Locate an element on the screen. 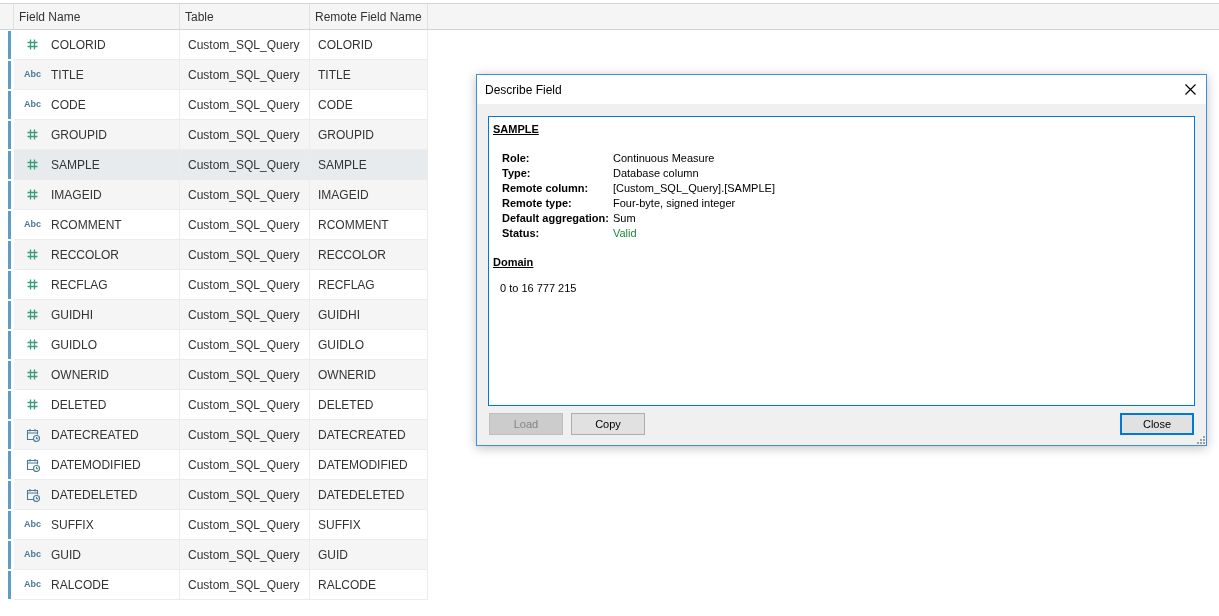 The height and width of the screenshot is (616, 1219). field-name: SAMPLE is located at coordinates (75, 165).